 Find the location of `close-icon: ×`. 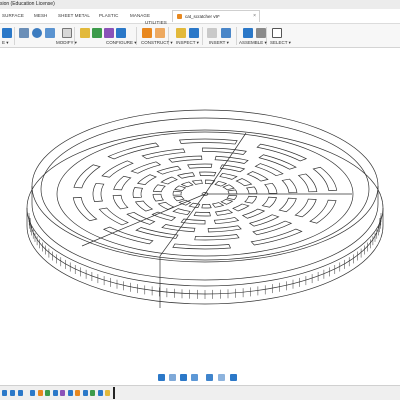

close-icon: × is located at coordinates (254, 16).